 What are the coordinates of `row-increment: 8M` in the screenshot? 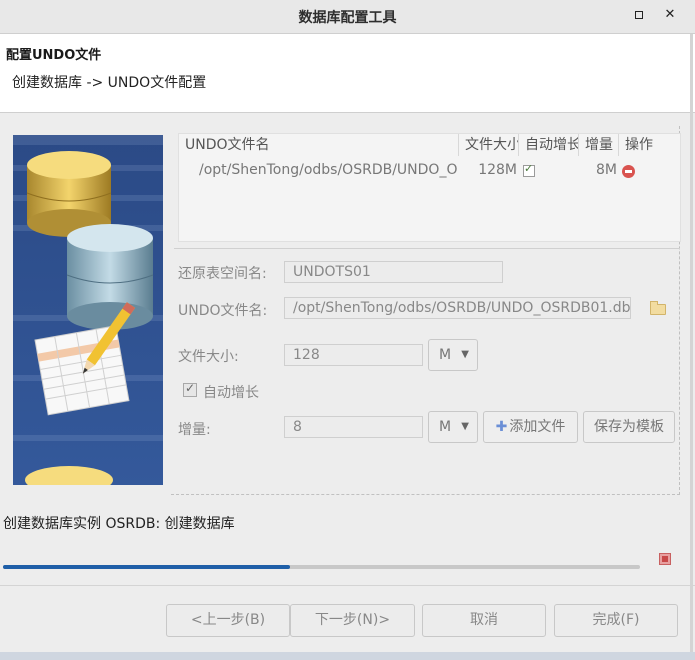 It's located at (606, 170).